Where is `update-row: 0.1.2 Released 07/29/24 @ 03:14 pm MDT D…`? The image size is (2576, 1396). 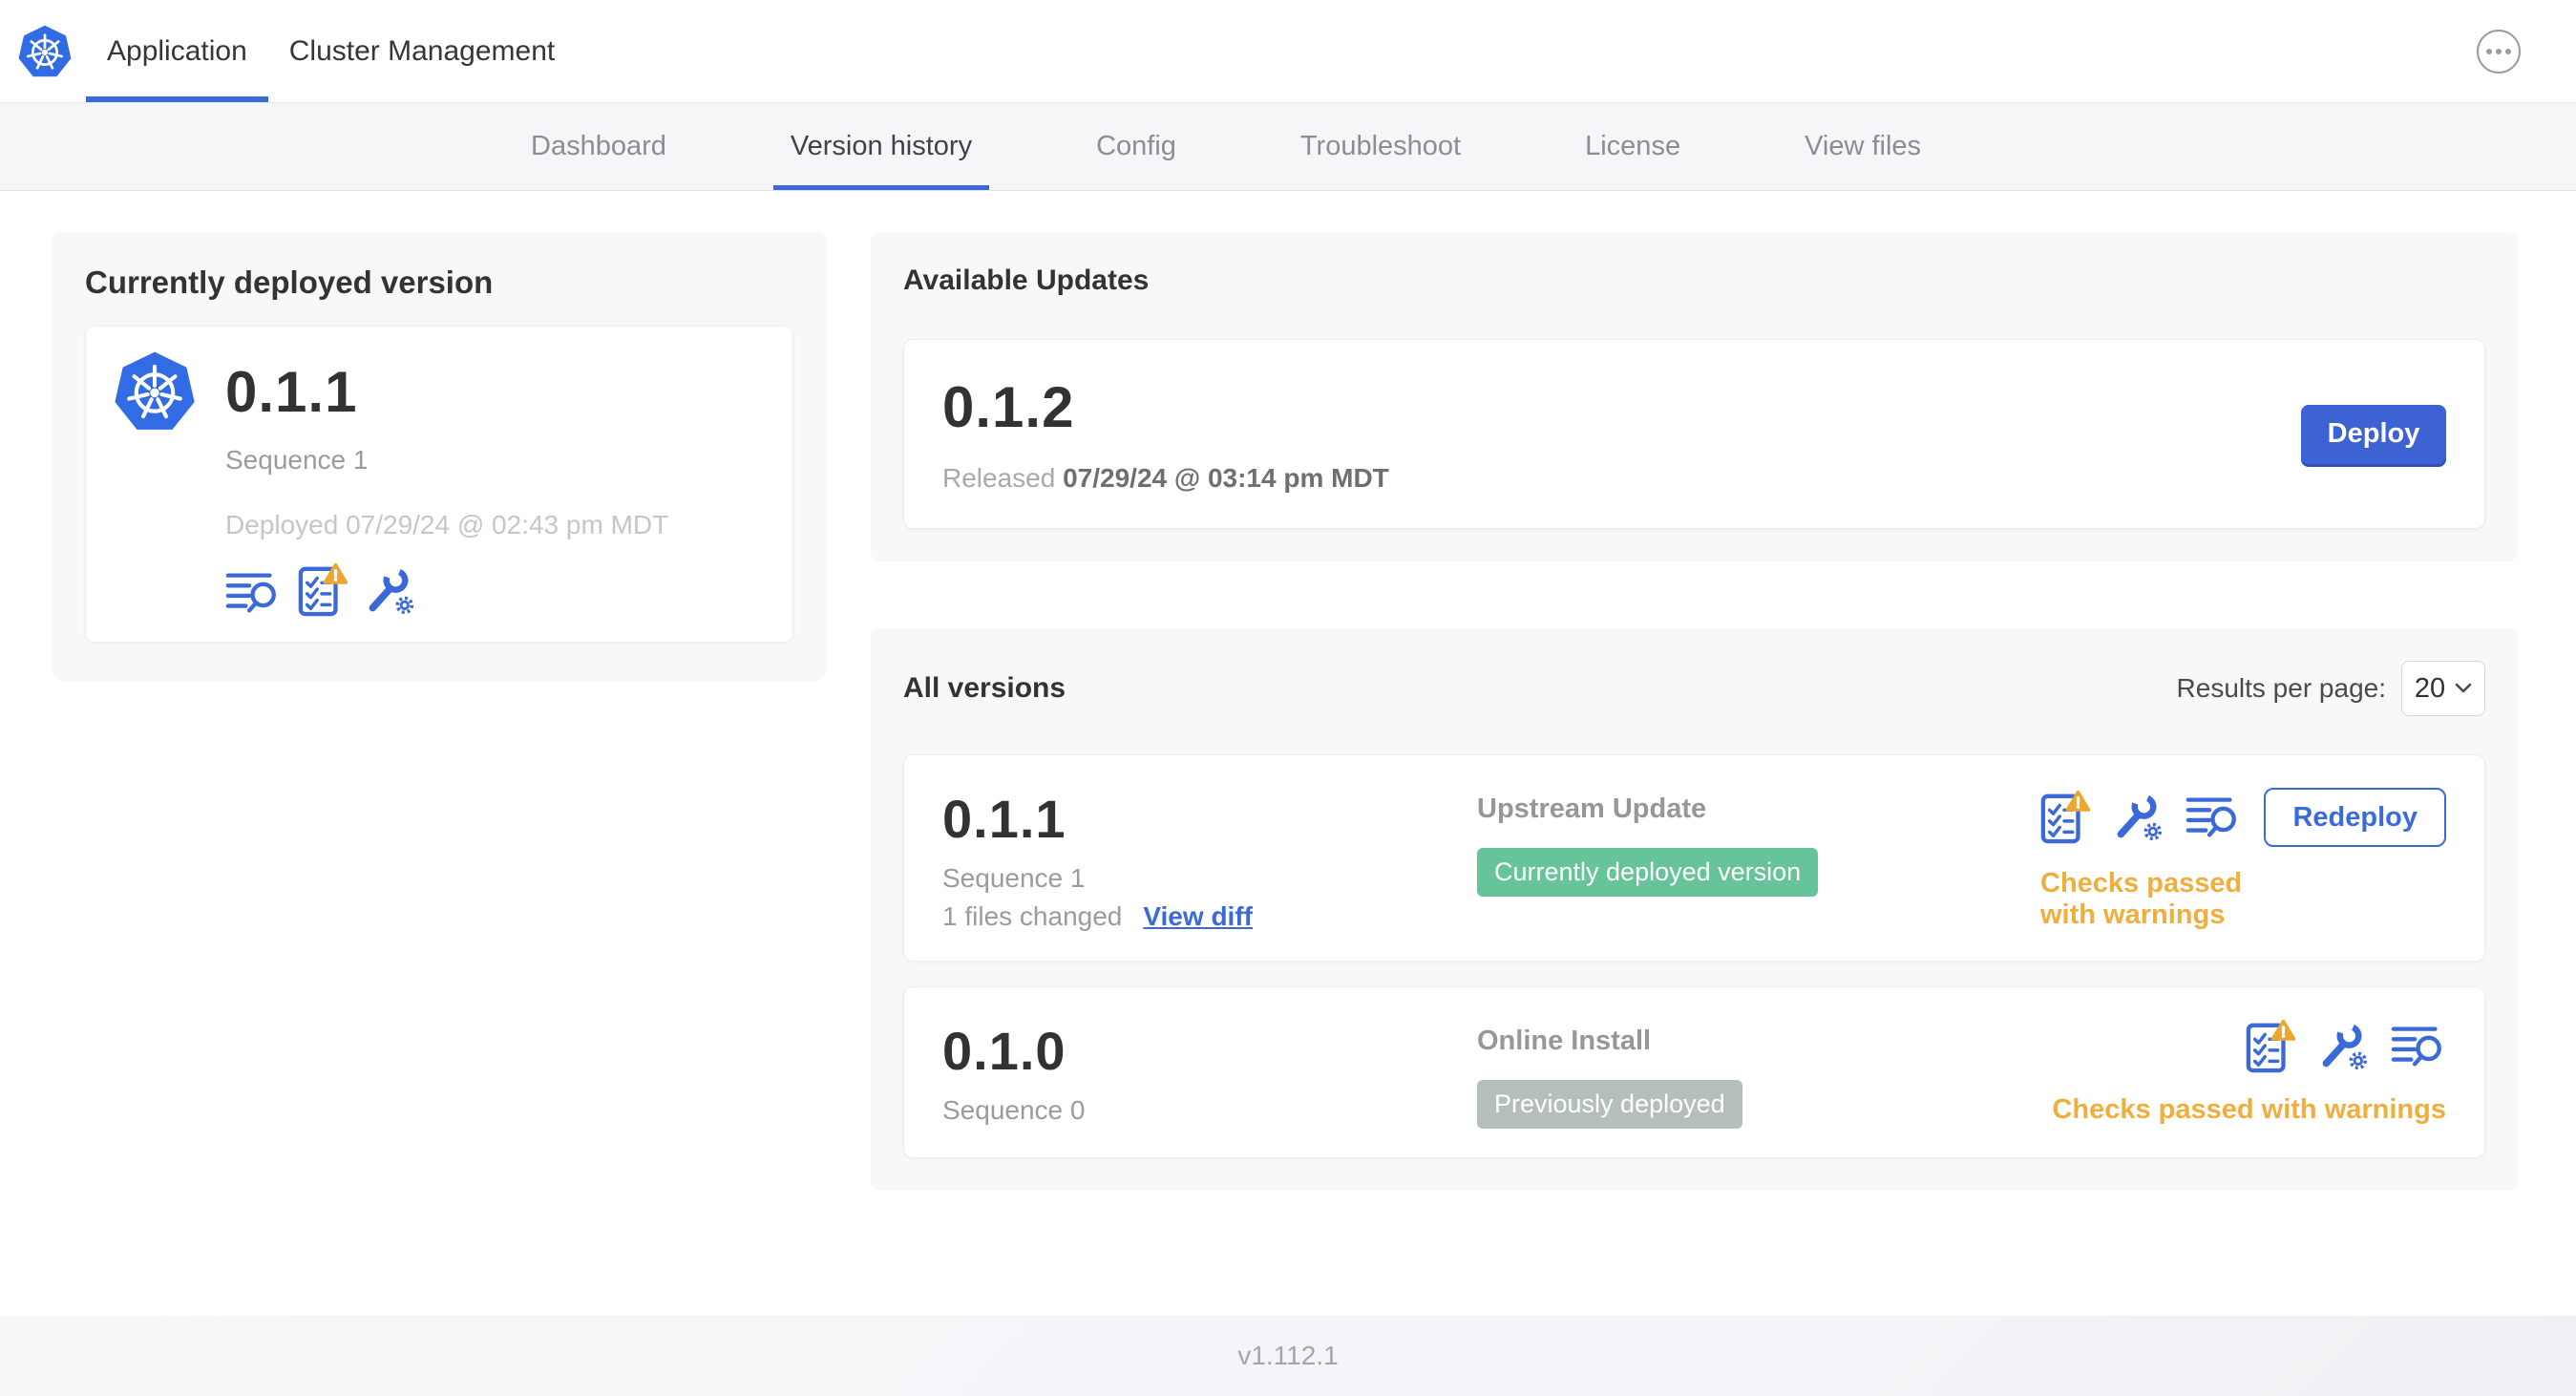
update-row: 0.1.2 Released 07/29/24 @ 03:14 pm MDT D… is located at coordinates (1694, 434).